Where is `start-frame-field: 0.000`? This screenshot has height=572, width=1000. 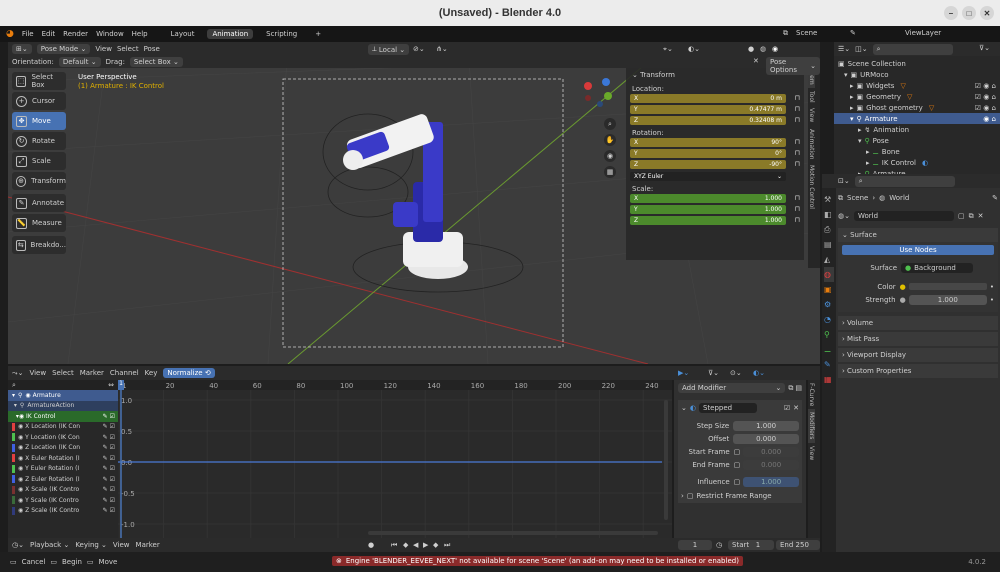
start-frame-field: 0.000 is located at coordinates (771, 451).